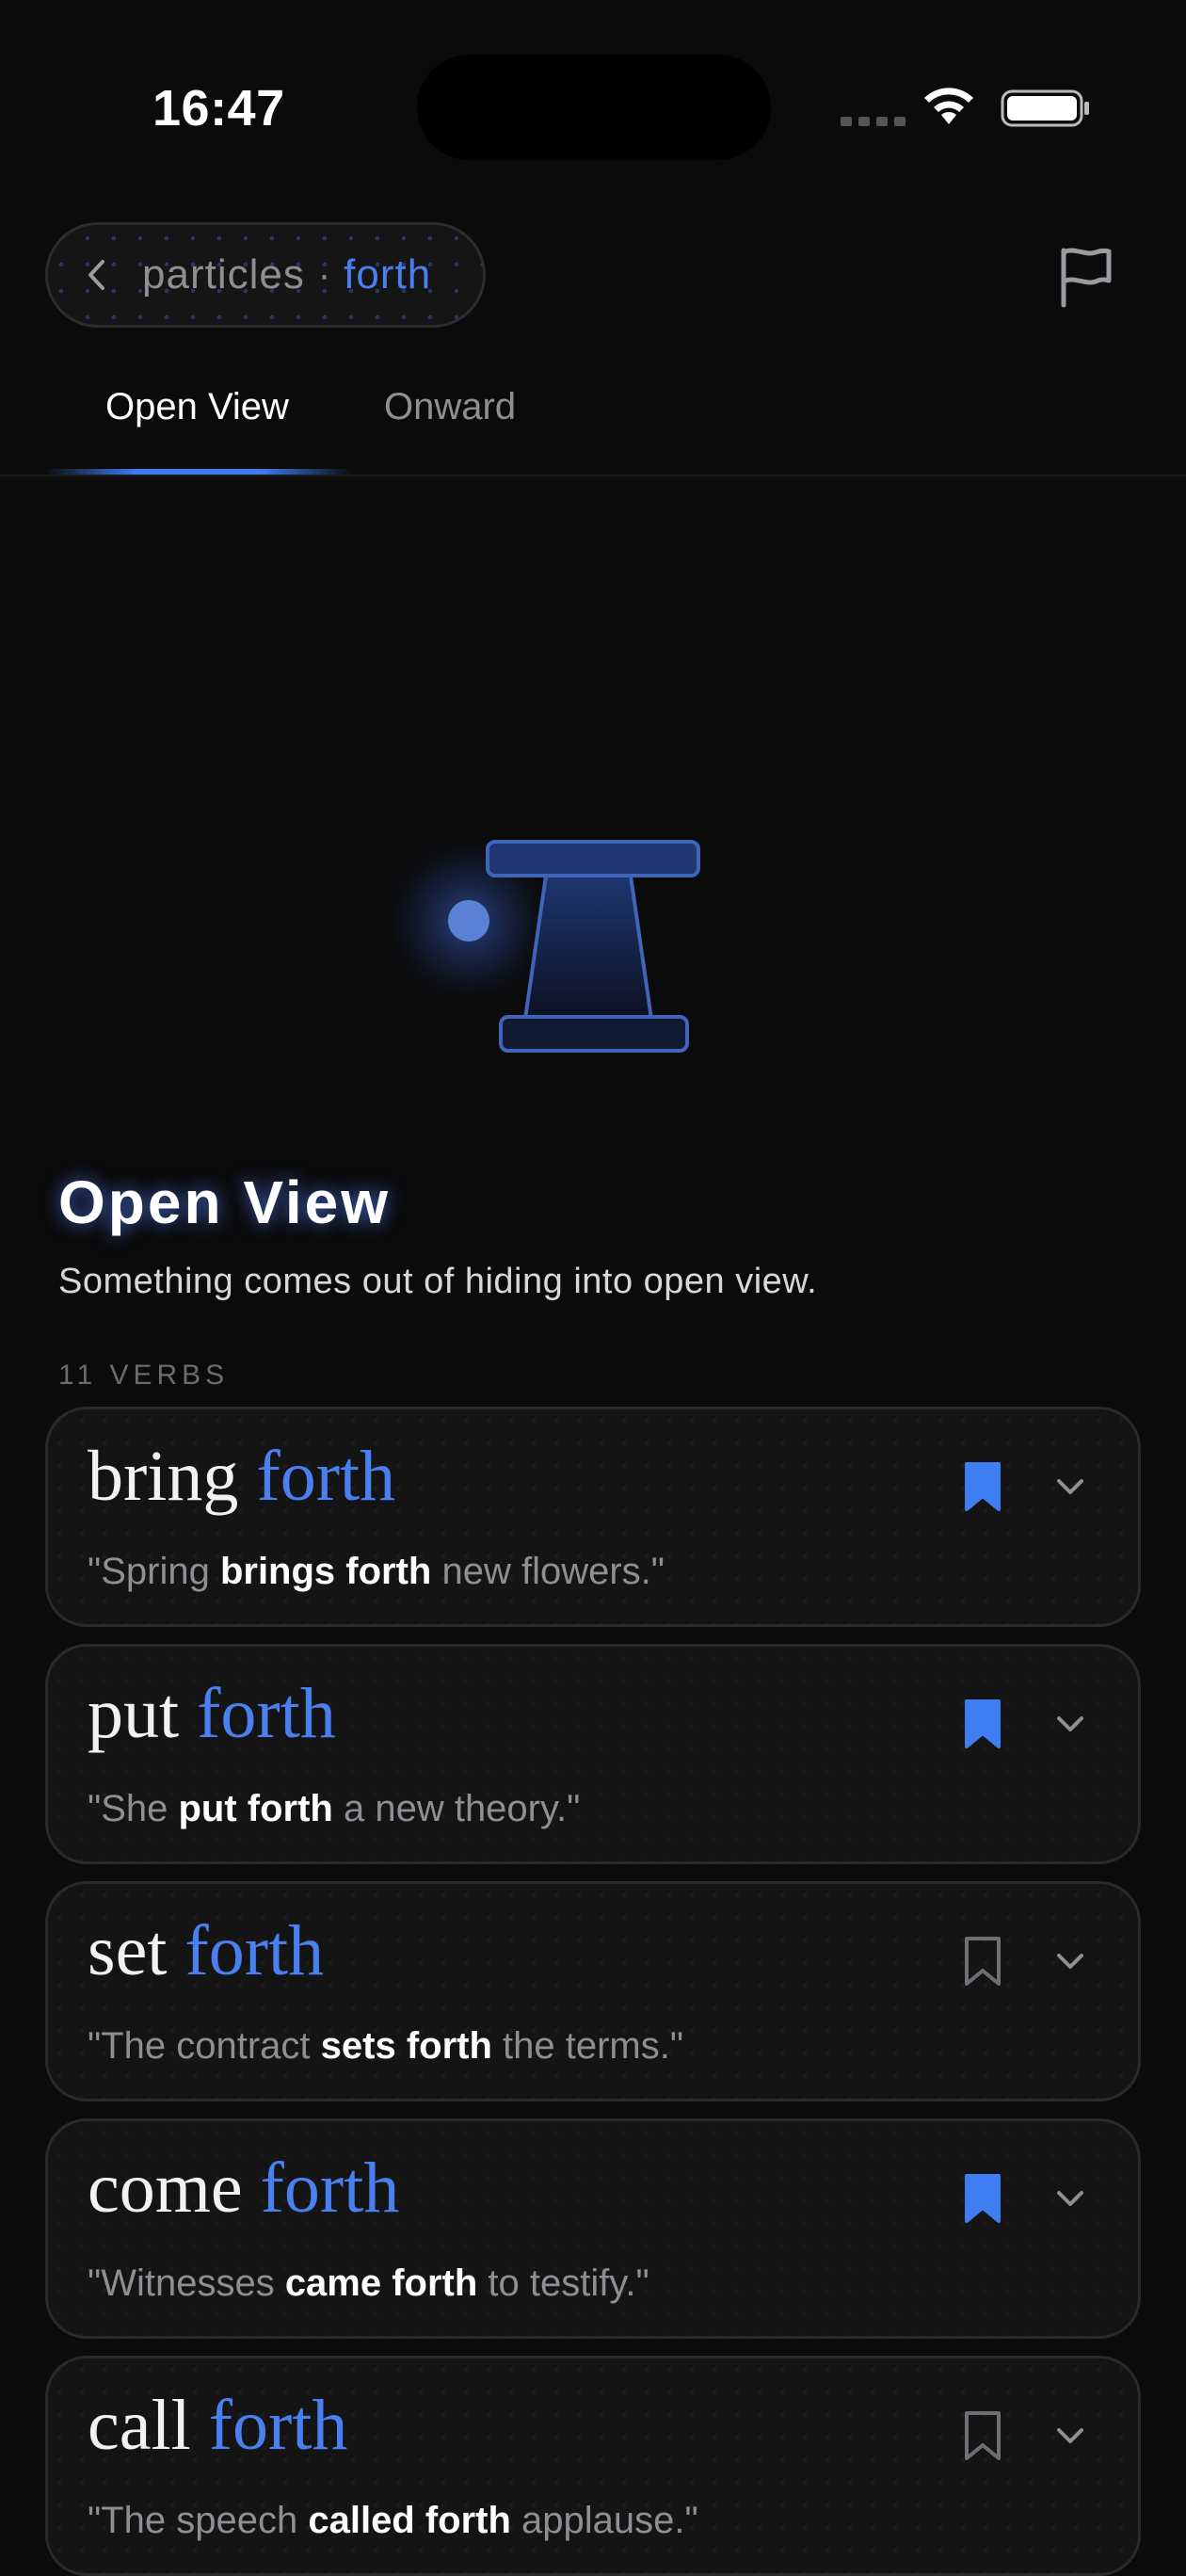  What do you see at coordinates (242, 1476) in the screenshot?
I see `phrasal-verb: bring forth` at bounding box center [242, 1476].